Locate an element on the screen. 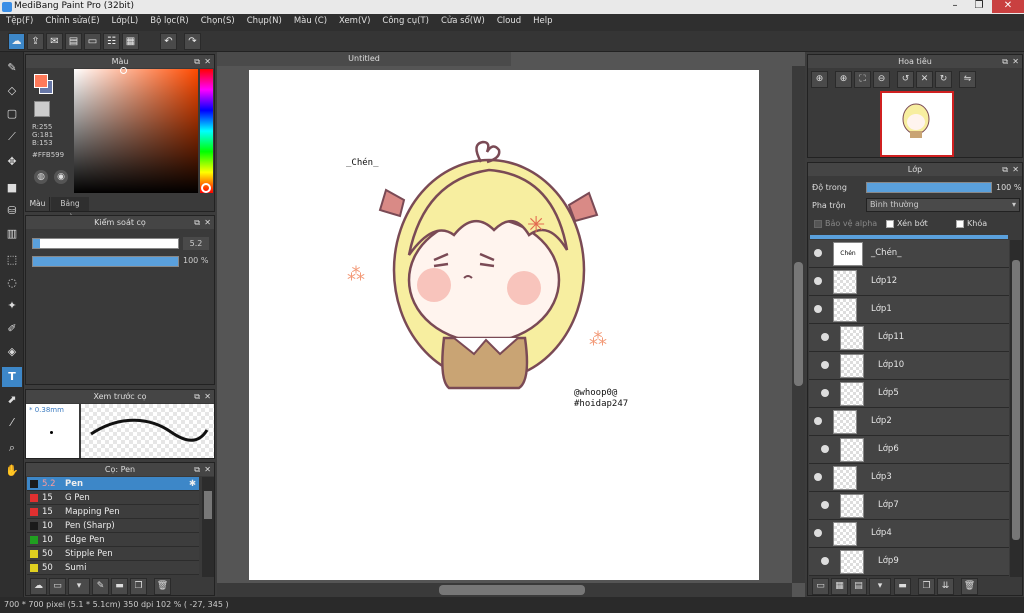 This screenshot has height=613, width=1024. message-icon: ▤ is located at coordinates (73, 41).